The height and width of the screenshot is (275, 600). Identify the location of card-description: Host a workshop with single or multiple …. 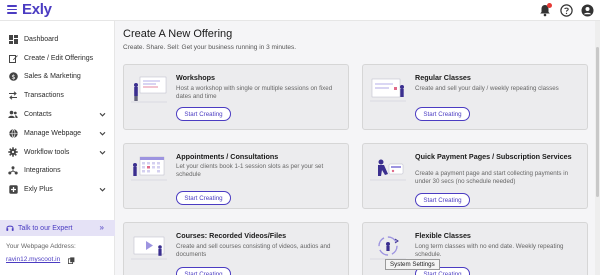
(254, 92).